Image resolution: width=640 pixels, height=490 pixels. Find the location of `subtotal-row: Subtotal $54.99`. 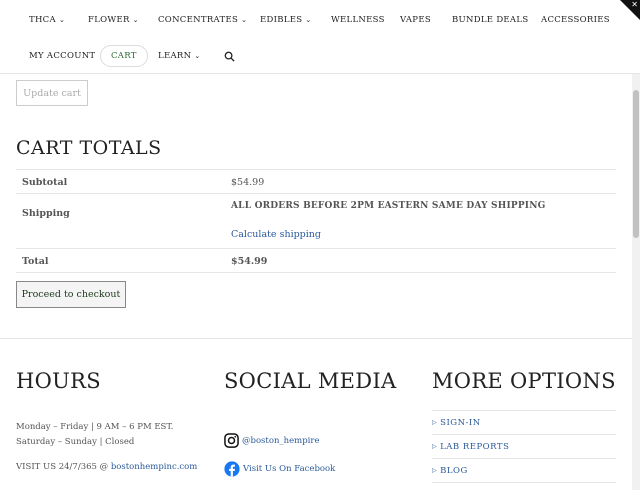

subtotal-row: Subtotal $54.99 is located at coordinates (316, 182).